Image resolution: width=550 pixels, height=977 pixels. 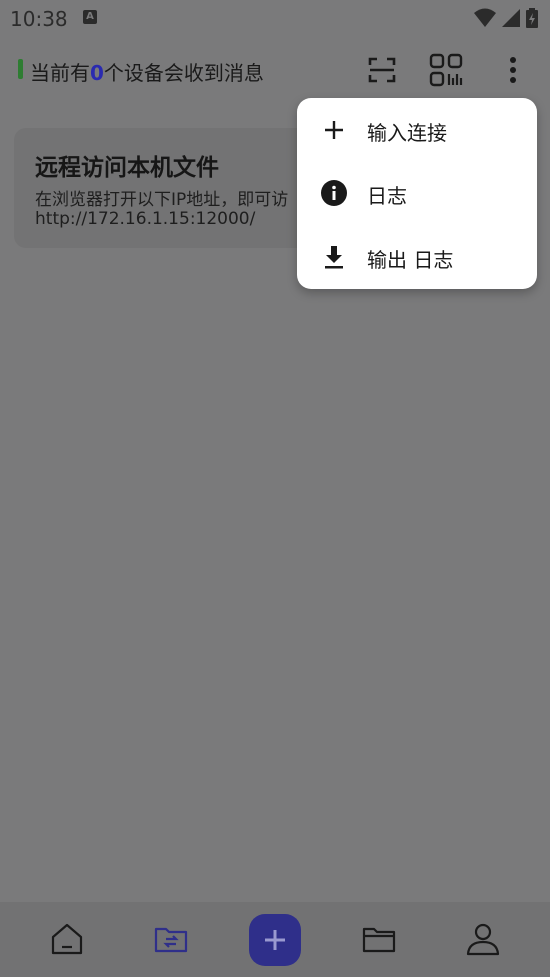 I want to click on menu-item-export-log: 输出 日志, so click(x=417, y=257).